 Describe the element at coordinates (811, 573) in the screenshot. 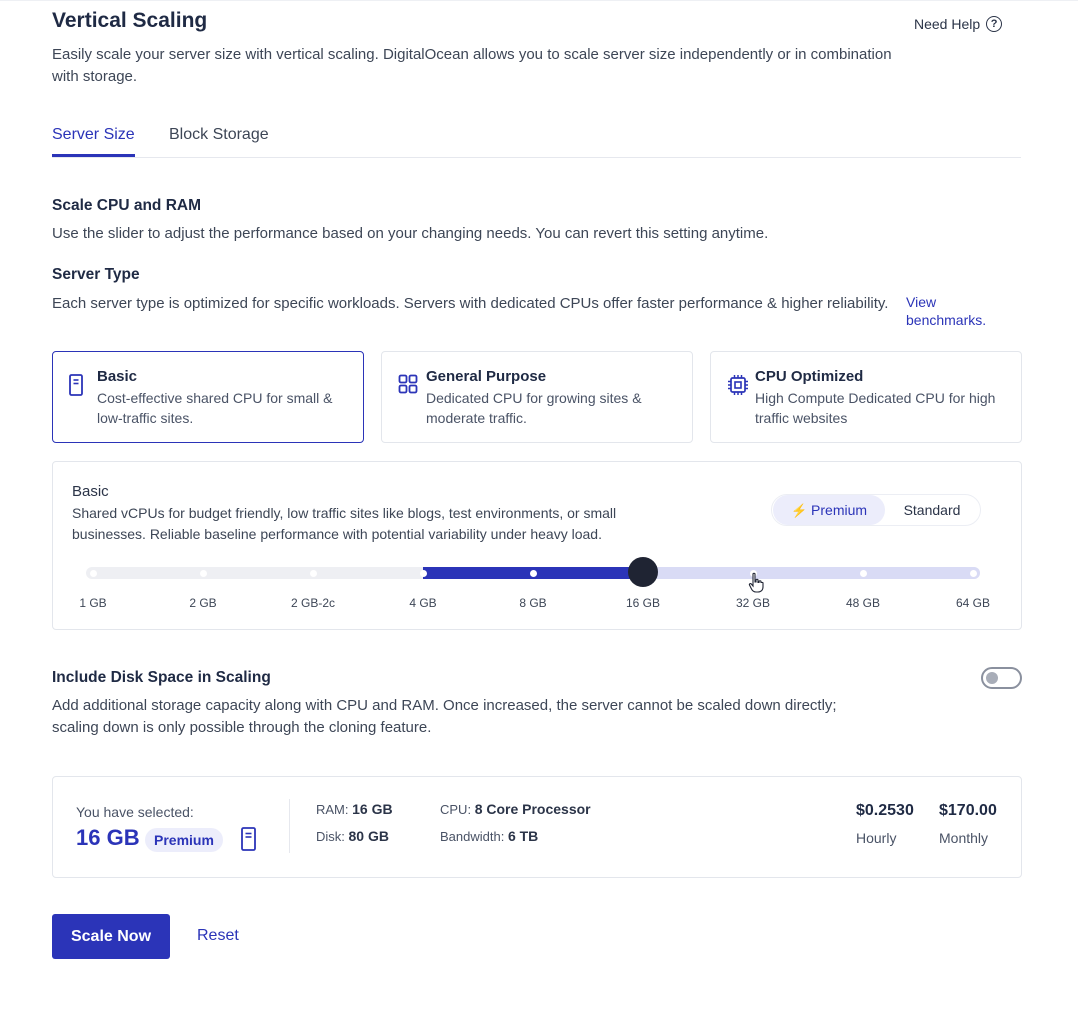

I see `slider-available-range` at that location.